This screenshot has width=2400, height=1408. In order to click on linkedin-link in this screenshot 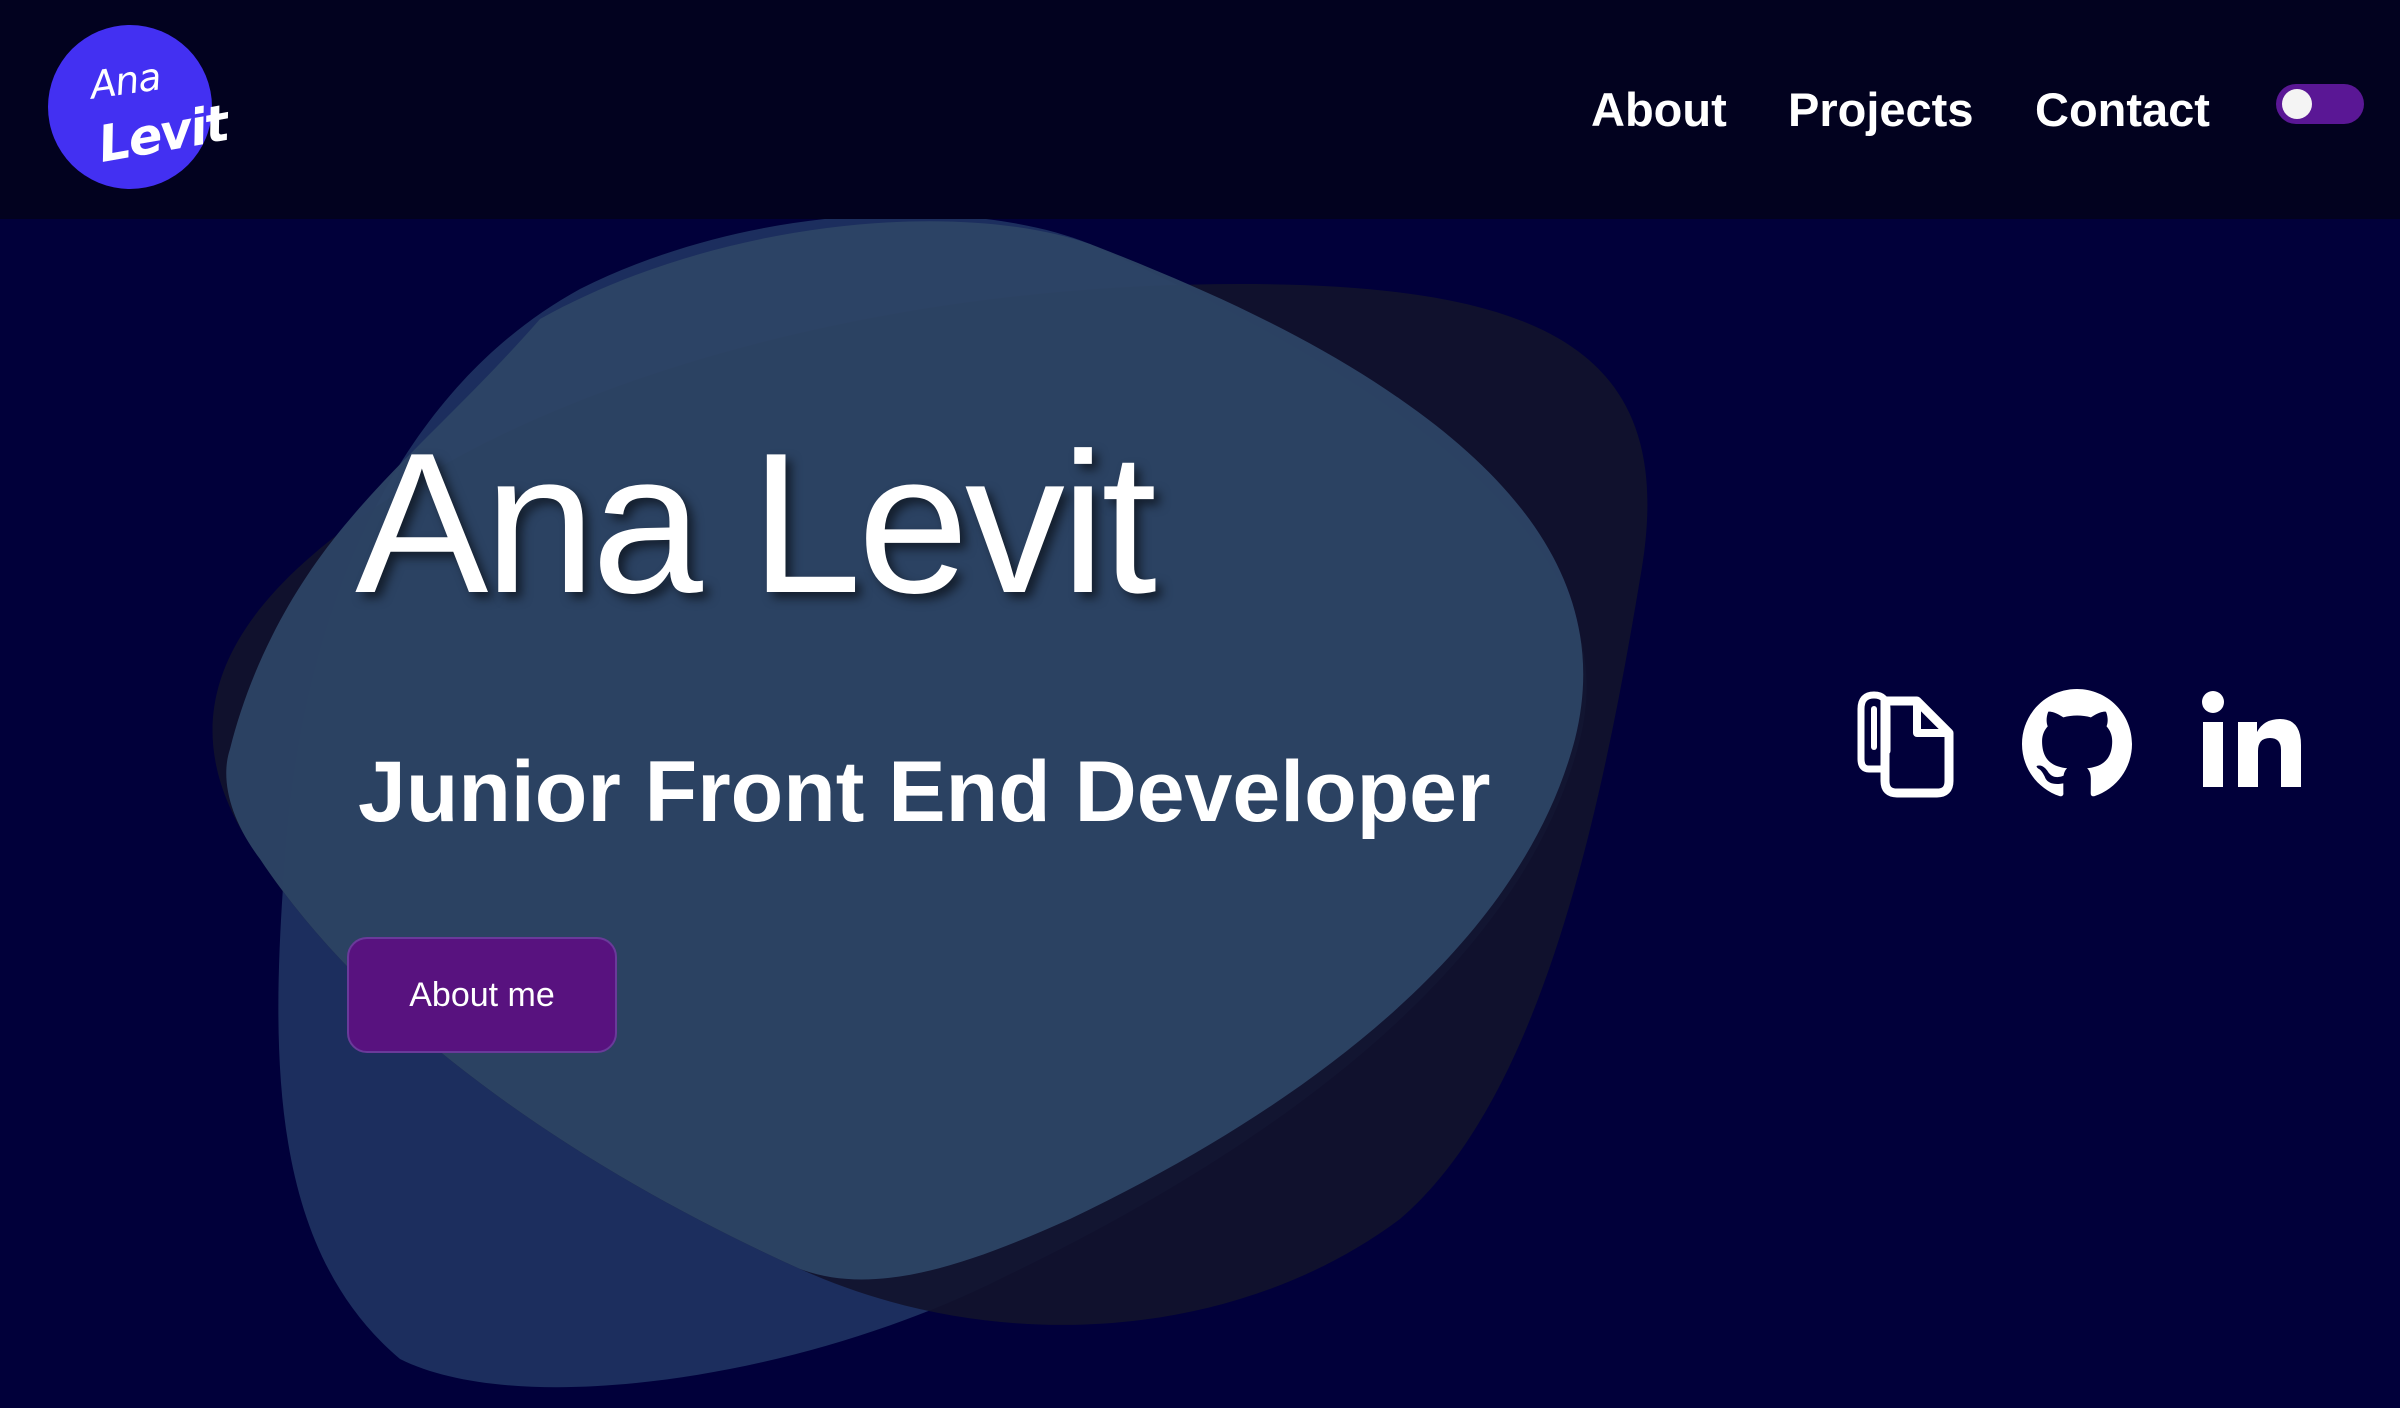, I will do `click(2252, 741)`.